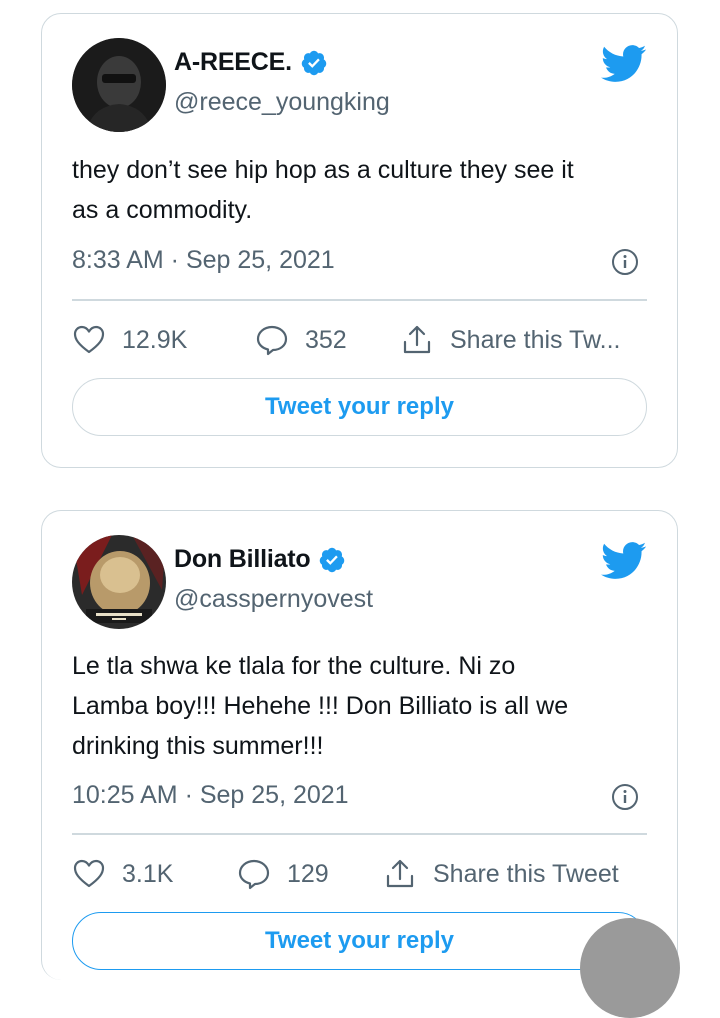 The width and height of the screenshot is (720, 1018). Describe the element at coordinates (526, 873) in the screenshot. I see `share-label: Share this Tweet` at that location.